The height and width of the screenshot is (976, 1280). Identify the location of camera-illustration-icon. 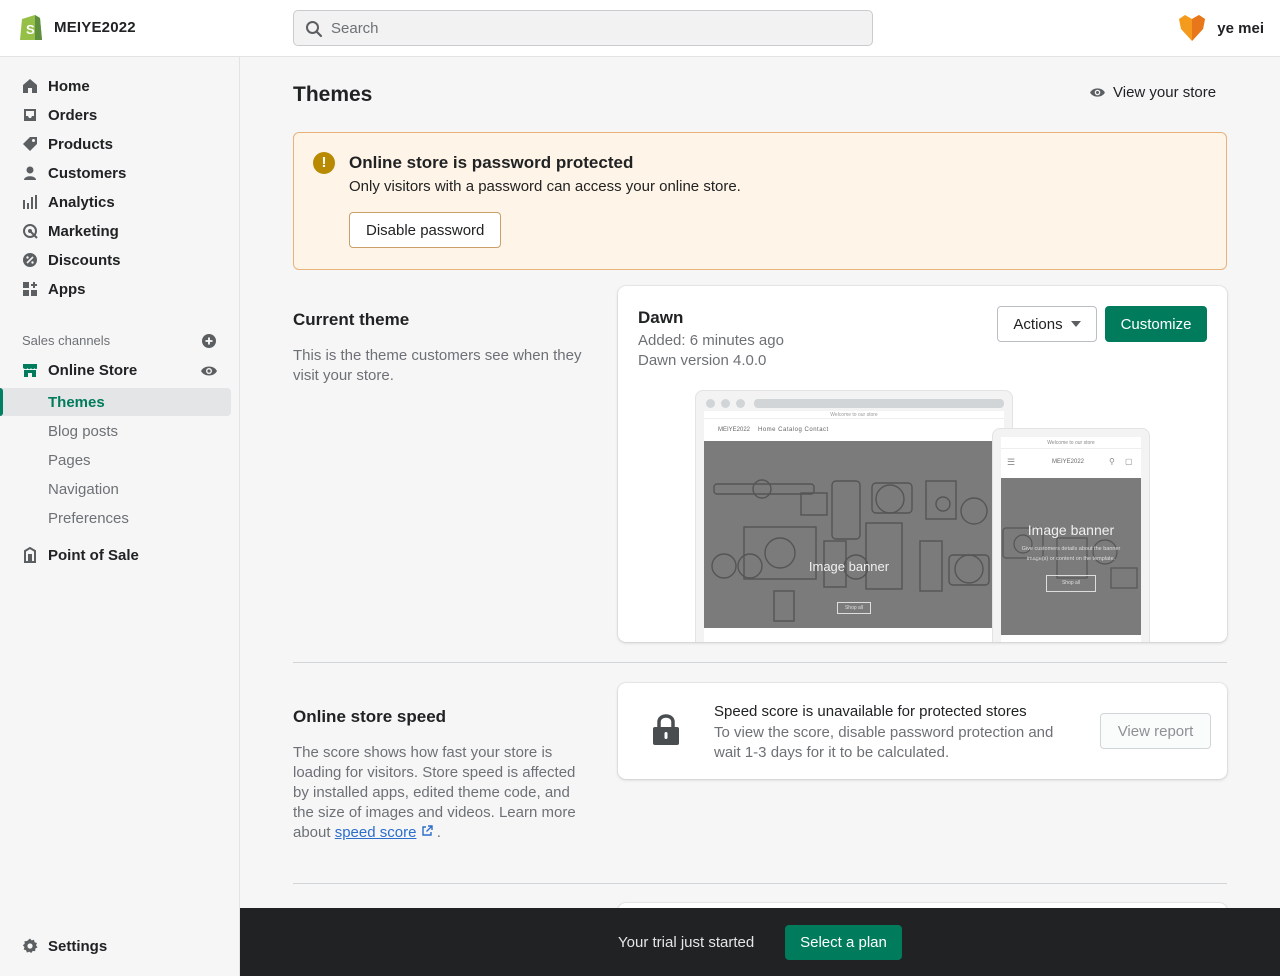
(850, 550).